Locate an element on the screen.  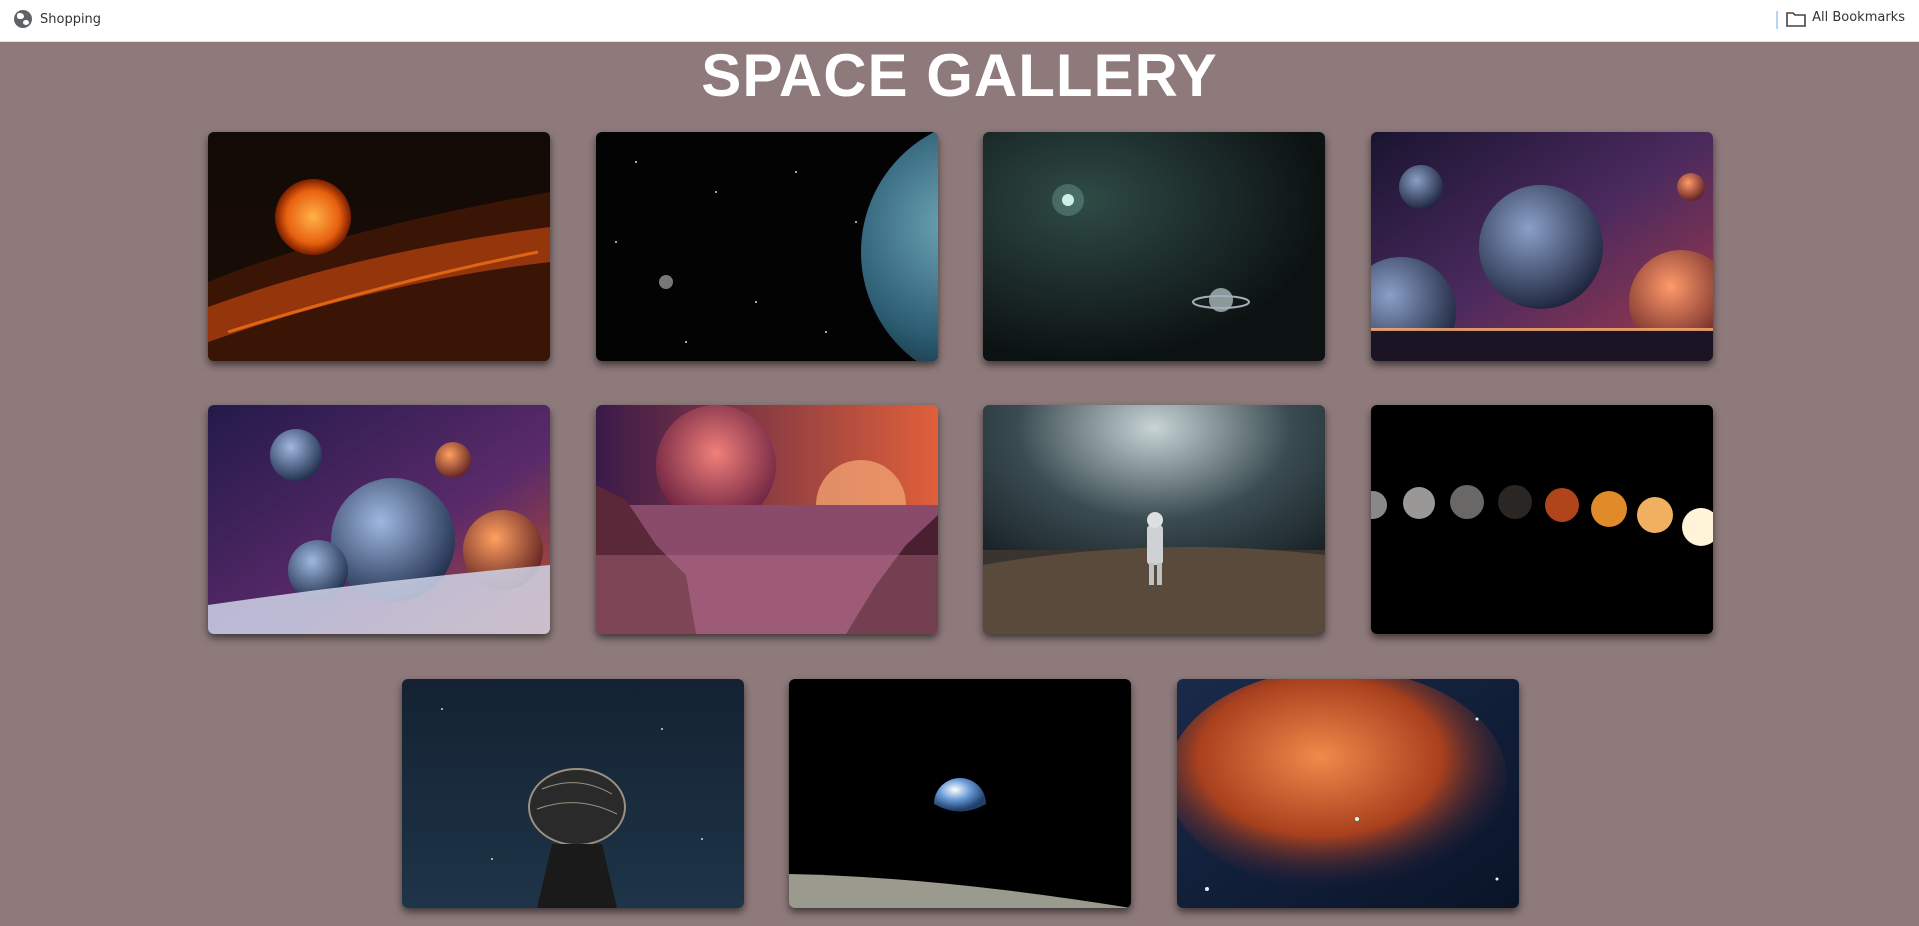
globe-icon is located at coordinates (23, 19).